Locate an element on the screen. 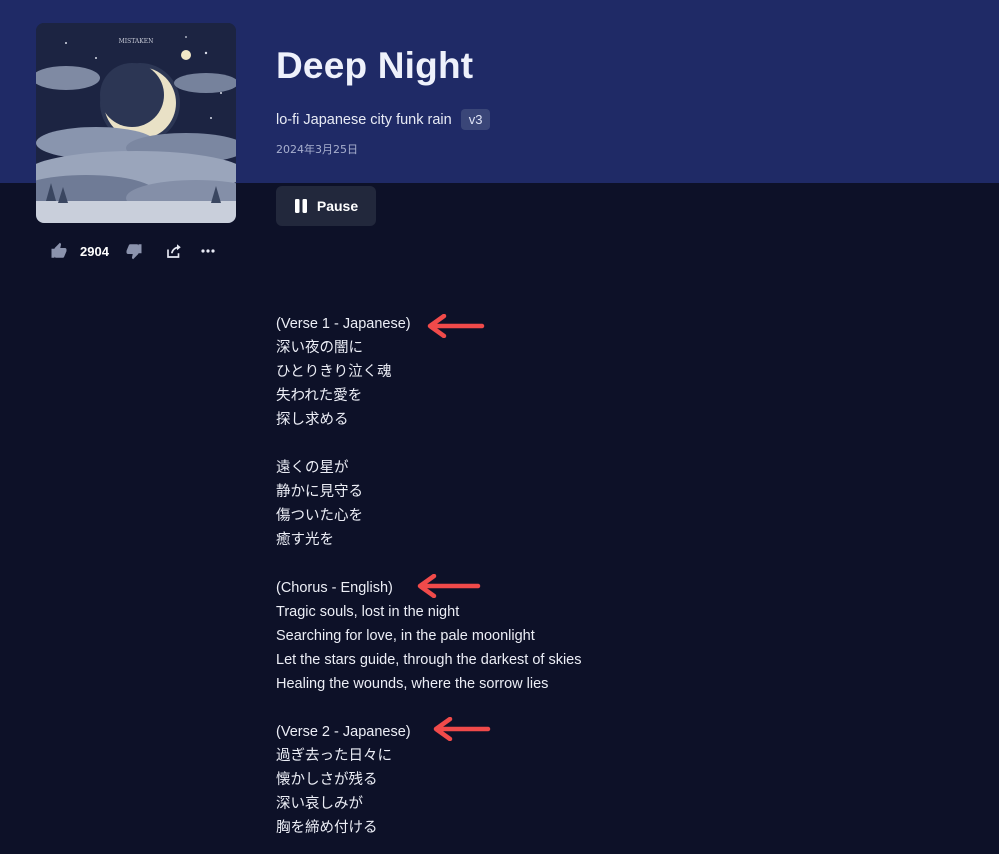 Image resolution: width=999 pixels, height=854 pixels. lyric-line: 過ぎ去った日々に is located at coordinates (334, 756).